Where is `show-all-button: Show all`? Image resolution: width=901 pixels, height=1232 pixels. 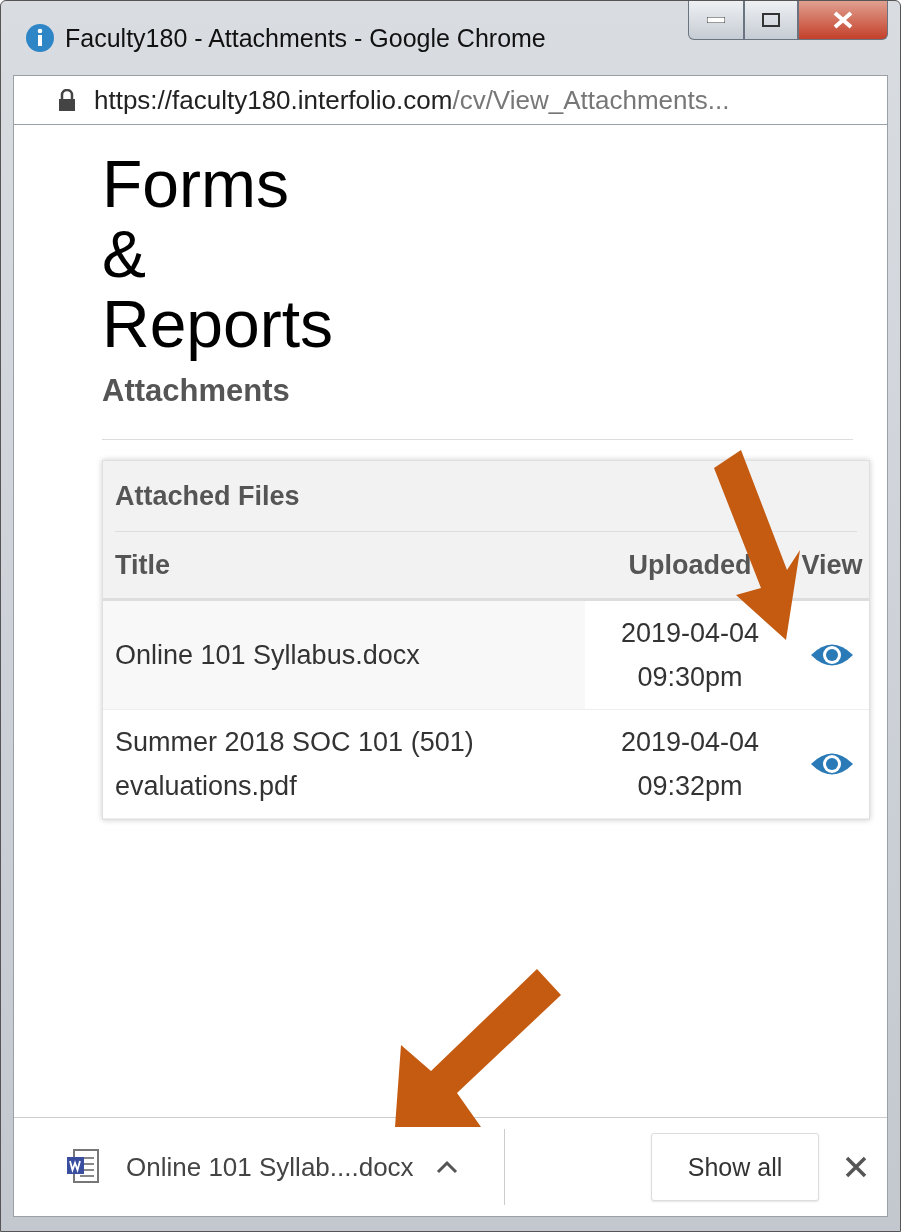
show-all-button: Show all is located at coordinates (735, 1167).